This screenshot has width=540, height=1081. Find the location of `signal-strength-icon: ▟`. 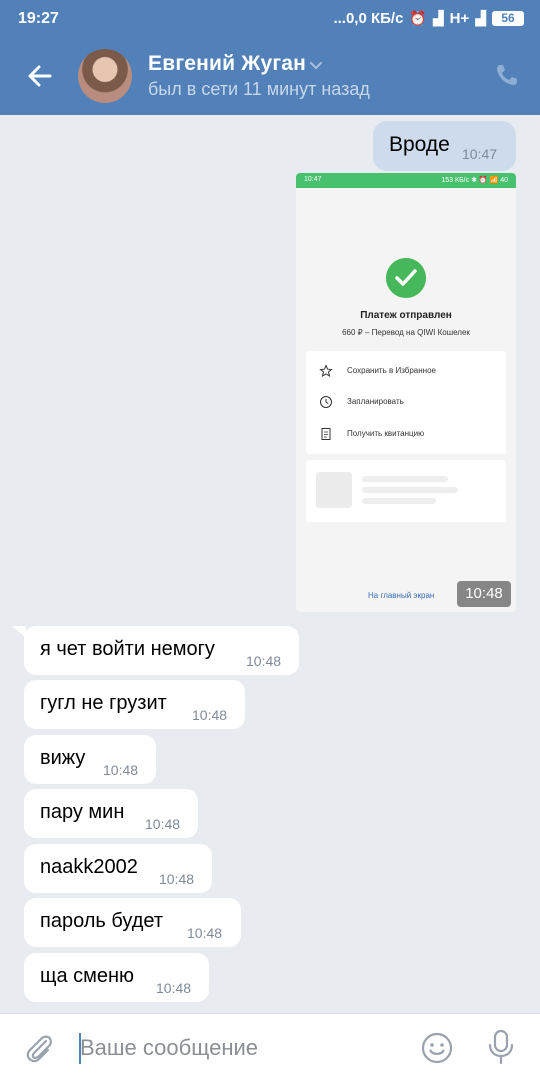

signal-strength-icon: ▟ is located at coordinates (480, 18).